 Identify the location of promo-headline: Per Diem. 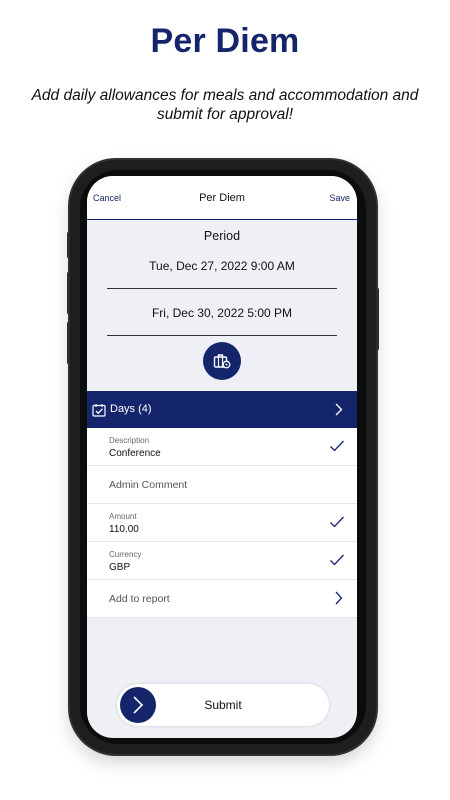
(225, 41).